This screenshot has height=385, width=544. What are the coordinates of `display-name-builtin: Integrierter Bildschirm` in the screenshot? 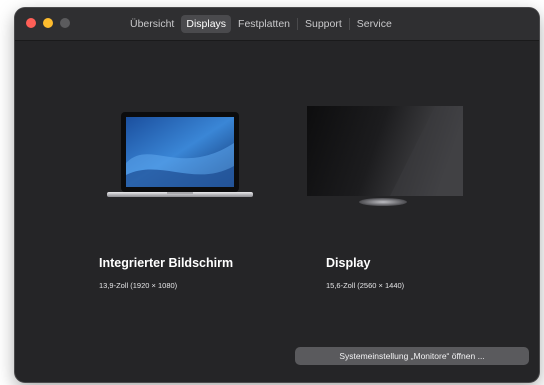 It's located at (166, 263).